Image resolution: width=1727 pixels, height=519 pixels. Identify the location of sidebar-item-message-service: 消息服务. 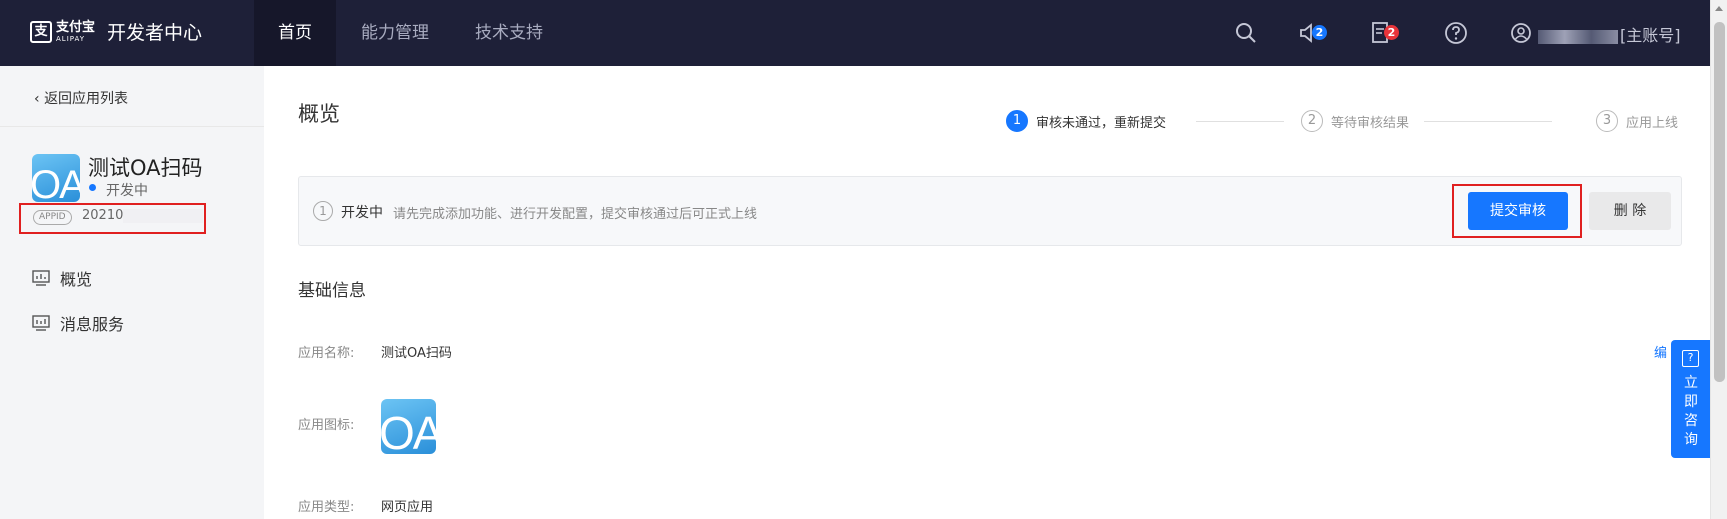
(78, 323).